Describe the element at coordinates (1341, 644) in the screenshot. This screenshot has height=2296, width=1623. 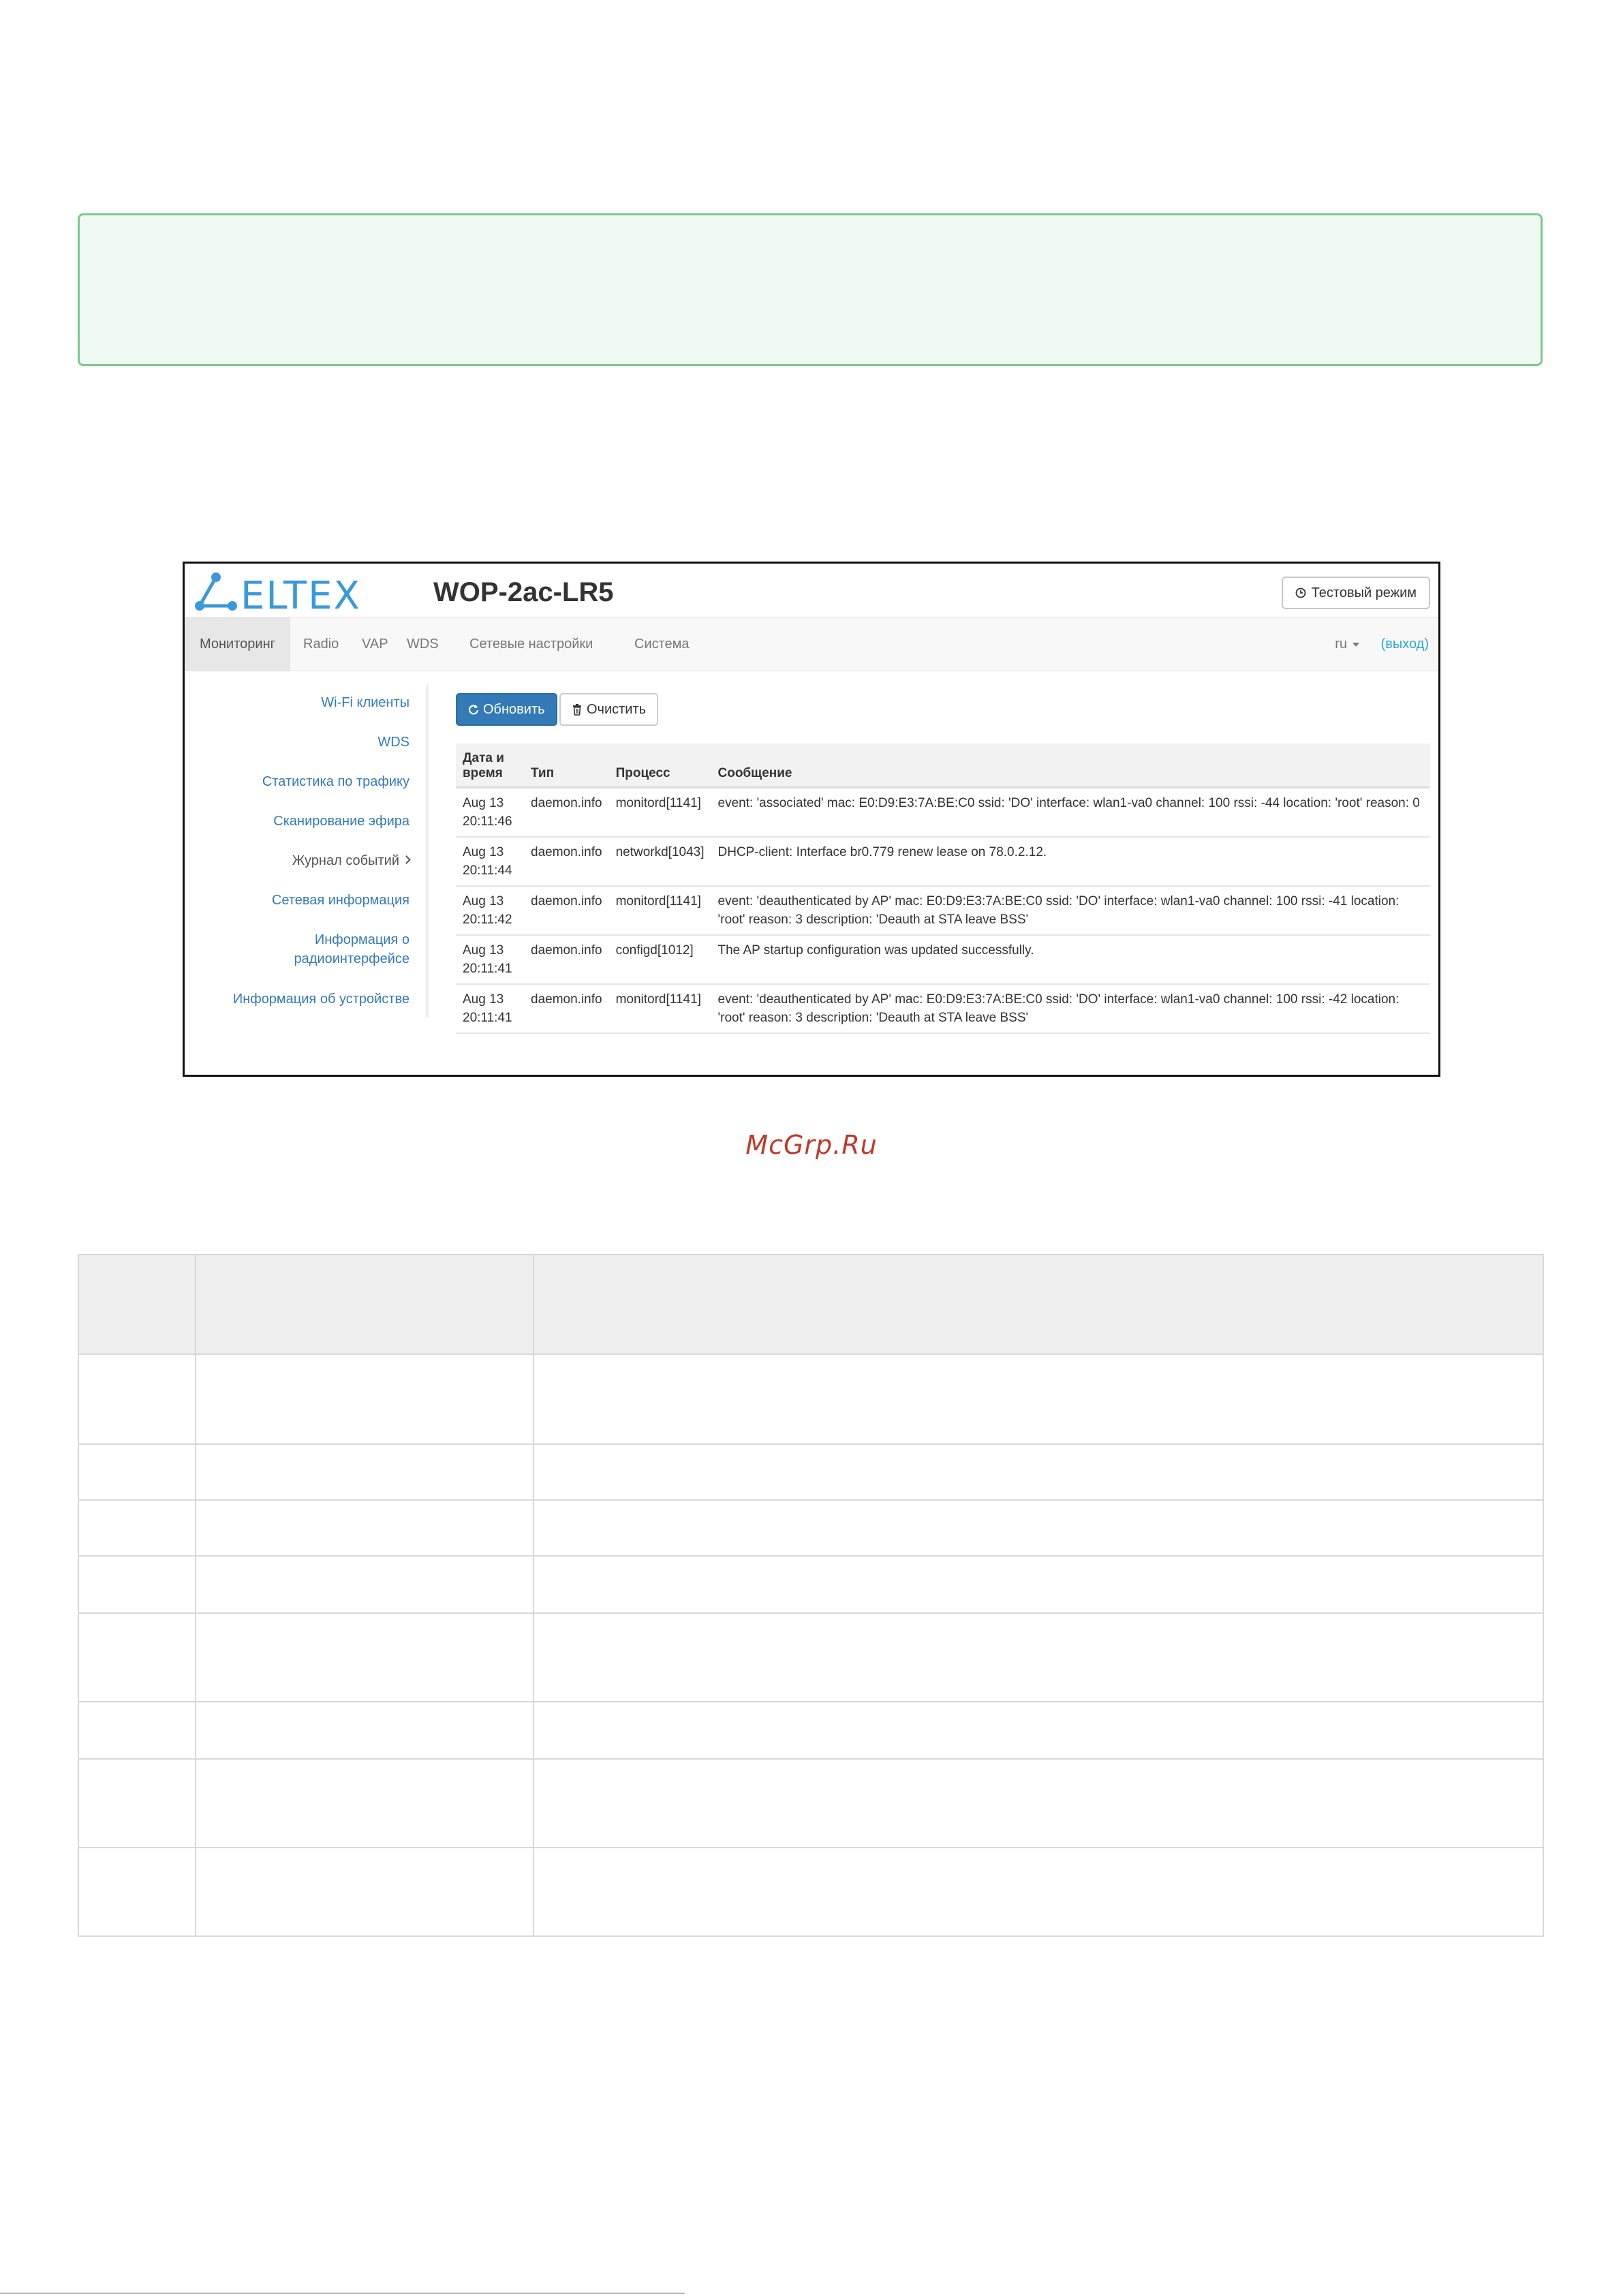
I see `language-value: ru` at that location.